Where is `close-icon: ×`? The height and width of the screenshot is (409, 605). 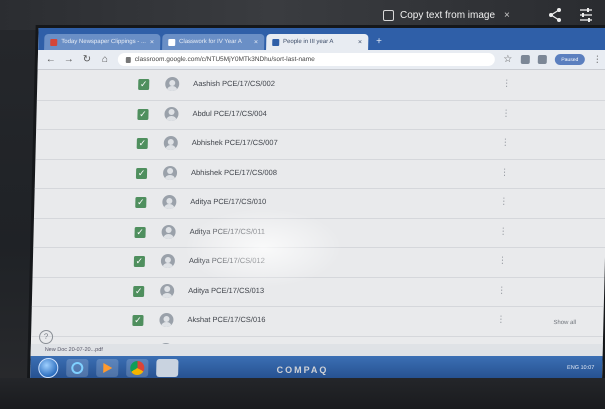
close-icon: × is located at coordinates (507, 15).